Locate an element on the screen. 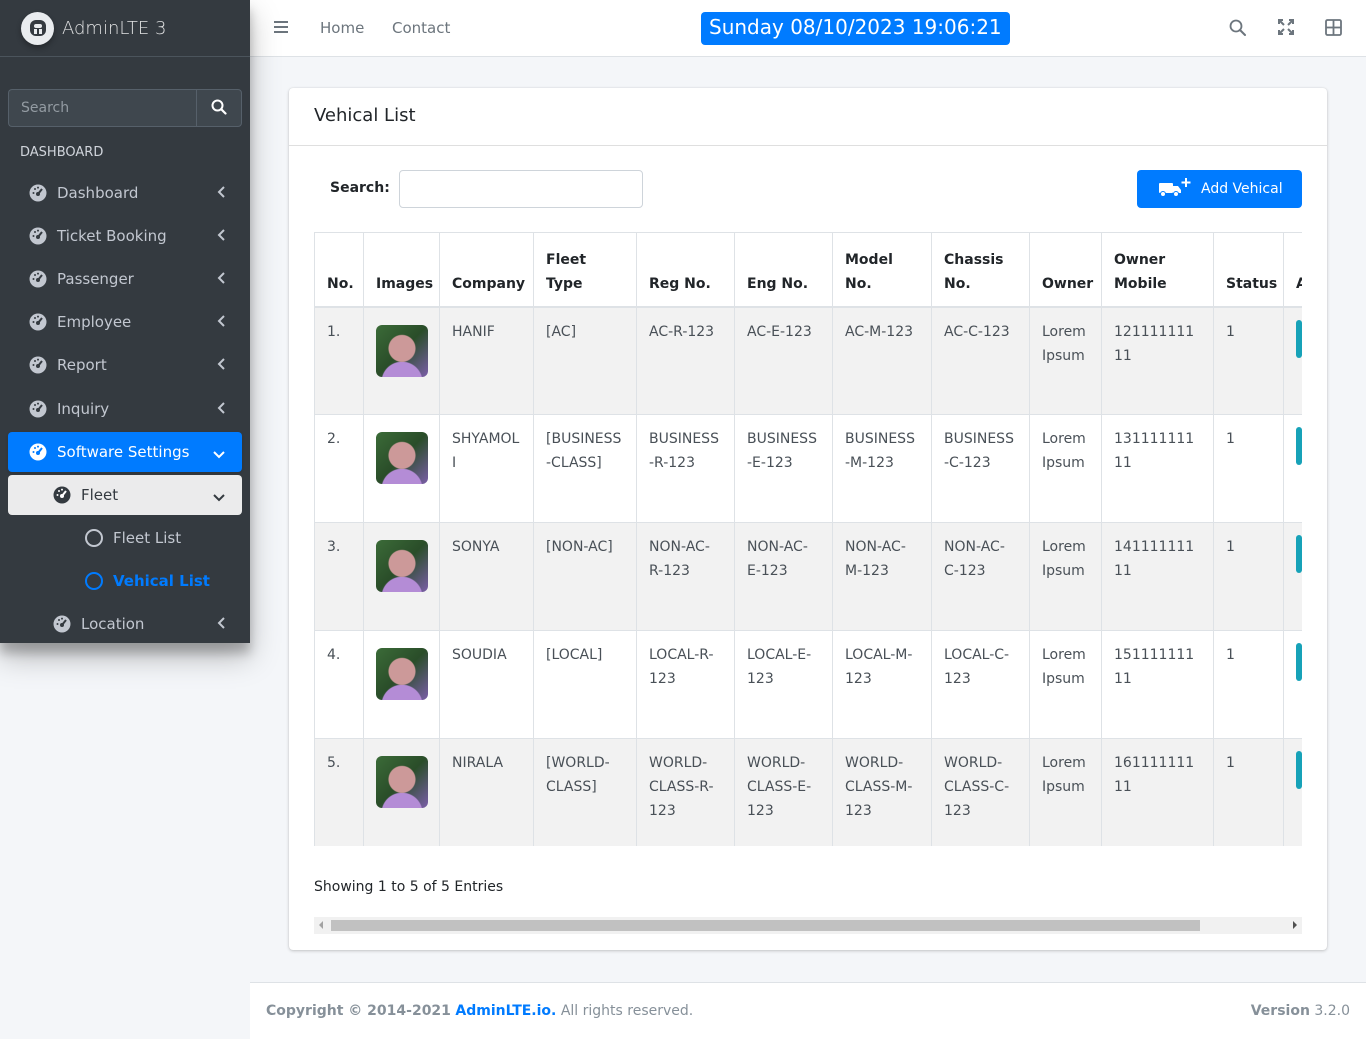  column-header: Eng No. is located at coordinates (783, 270).